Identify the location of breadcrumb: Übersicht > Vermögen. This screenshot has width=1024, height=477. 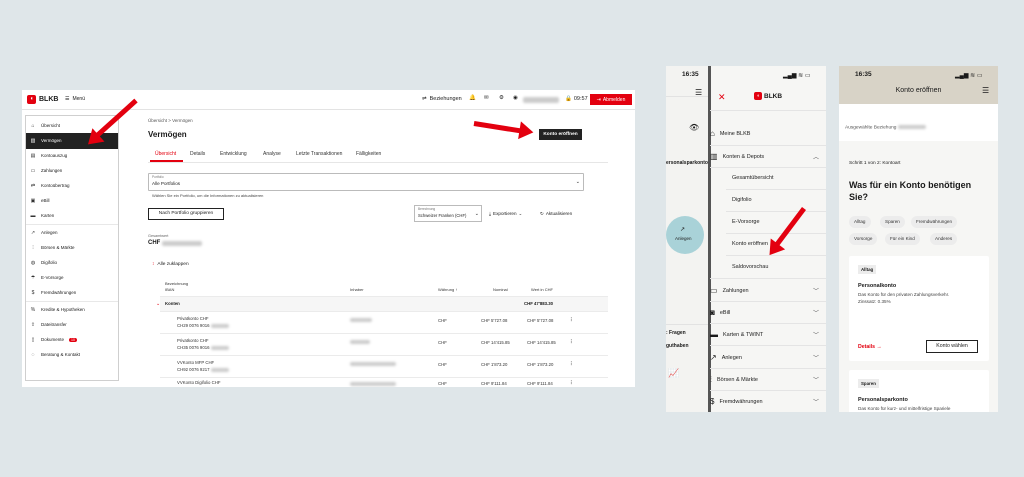
(170, 120).